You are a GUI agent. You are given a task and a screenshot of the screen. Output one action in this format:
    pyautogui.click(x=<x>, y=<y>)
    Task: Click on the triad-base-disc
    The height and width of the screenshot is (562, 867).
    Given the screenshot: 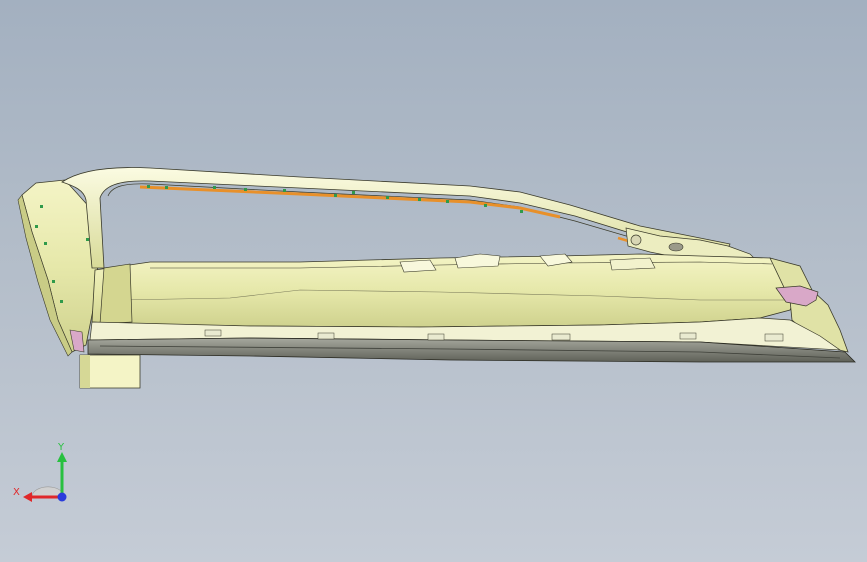 What is the action you would take?
    pyautogui.click(x=47, y=492)
    